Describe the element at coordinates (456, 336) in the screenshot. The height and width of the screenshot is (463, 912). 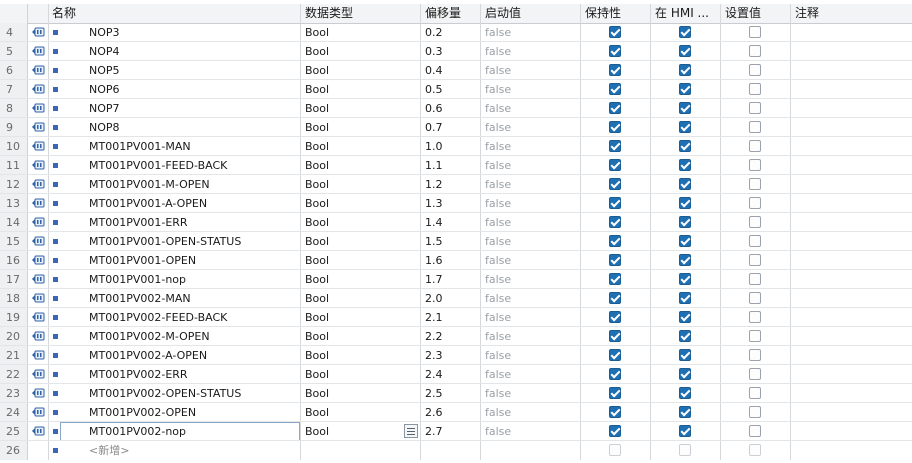
I see `table-row: 20 MT001PV002-M-OPEN Bool 2.2 false` at that location.